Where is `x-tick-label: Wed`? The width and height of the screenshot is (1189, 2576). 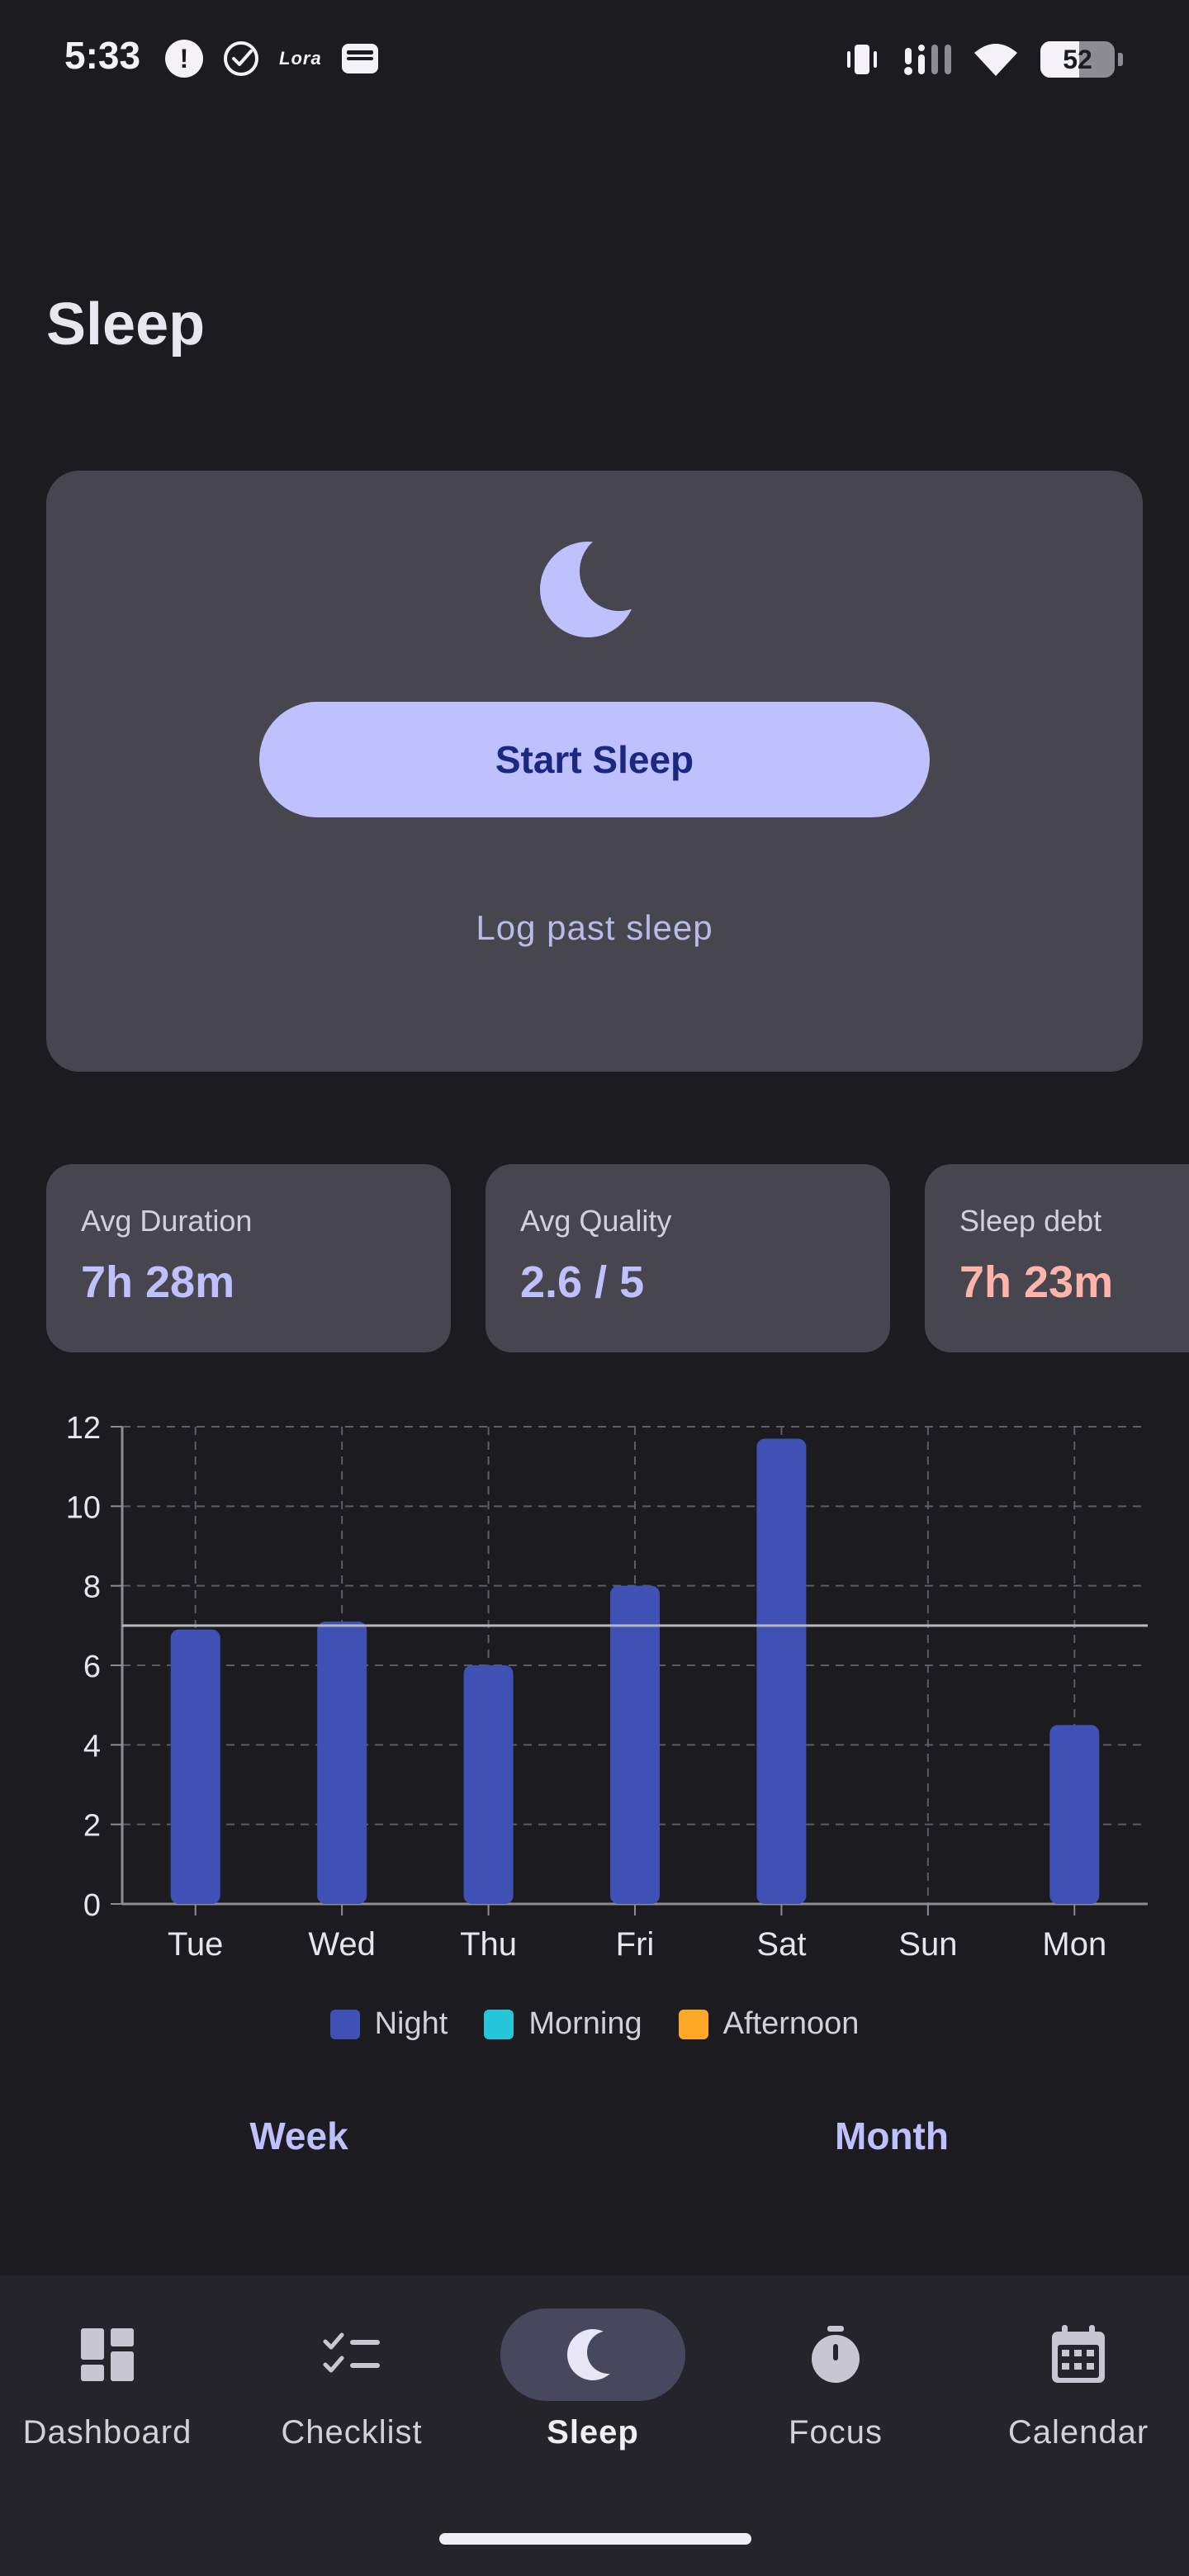 x-tick-label: Wed is located at coordinates (342, 1944).